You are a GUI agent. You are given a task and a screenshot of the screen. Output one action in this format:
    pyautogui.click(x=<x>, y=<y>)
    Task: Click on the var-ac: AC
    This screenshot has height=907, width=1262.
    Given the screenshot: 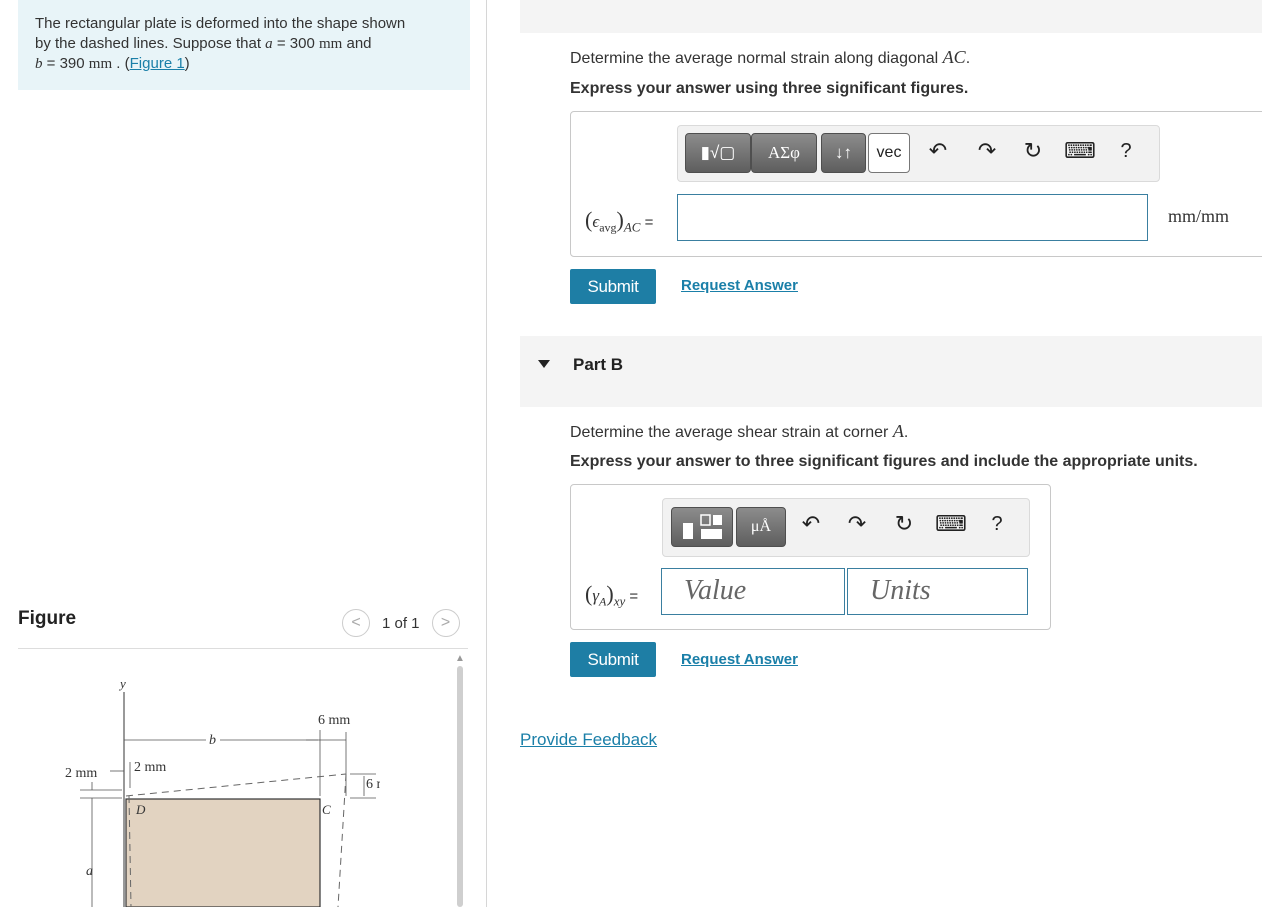 What is the action you would take?
    pyautogui.click(x=954, y=57)
    